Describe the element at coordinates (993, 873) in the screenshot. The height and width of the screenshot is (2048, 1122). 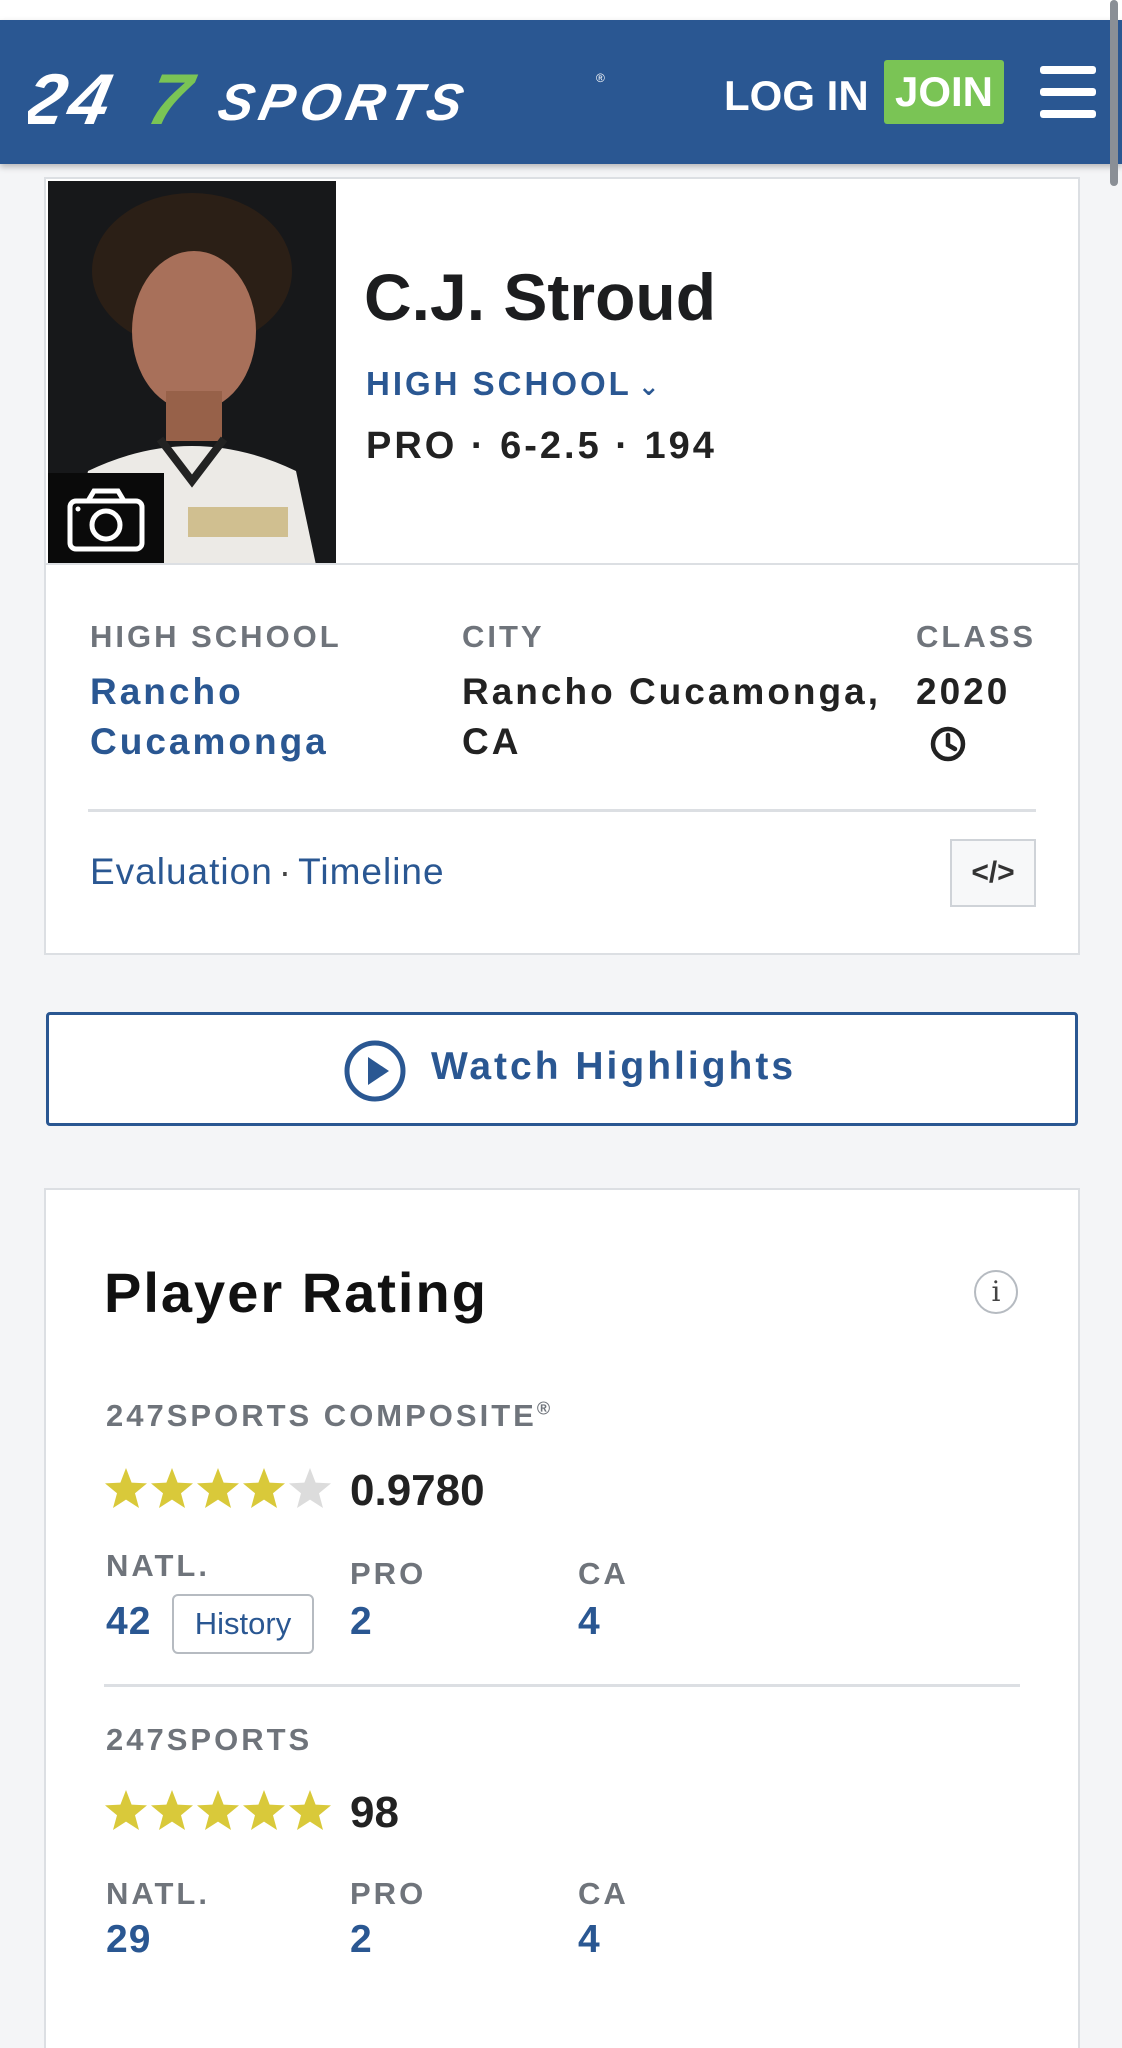
I see `embed-code-button: </>` at that location.